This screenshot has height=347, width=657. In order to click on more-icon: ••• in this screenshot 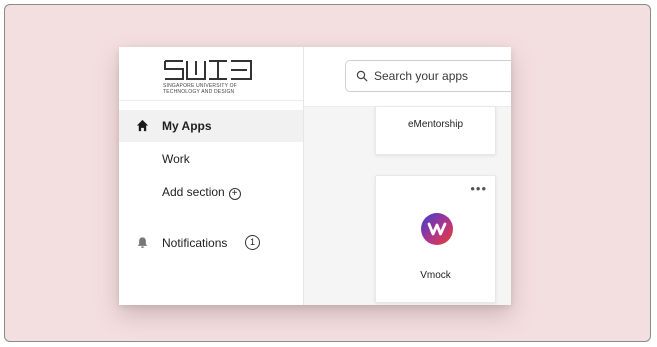, I will do `click(478, 188)`.